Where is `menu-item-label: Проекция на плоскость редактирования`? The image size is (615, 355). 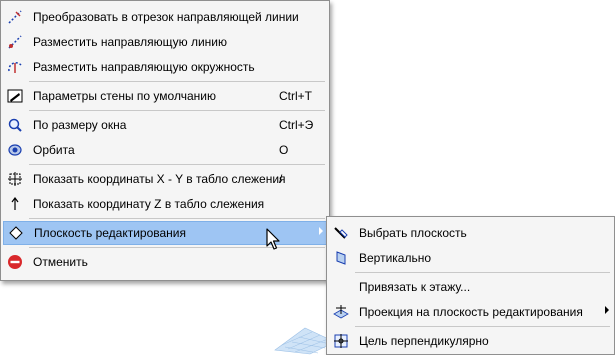 menu-item-label: Проекция на плоскость редактирования is located at coordinates (471, 312).